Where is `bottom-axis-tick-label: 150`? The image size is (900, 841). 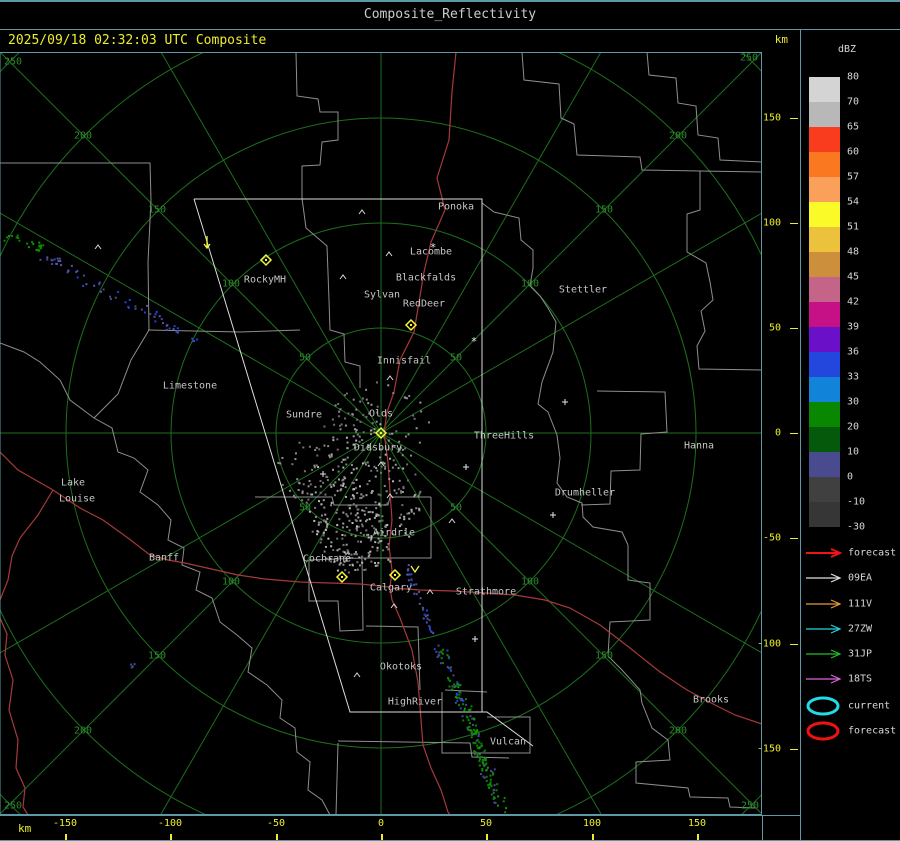 bottom-axis-tick-label: 150 is located at coordinates (697, 823).